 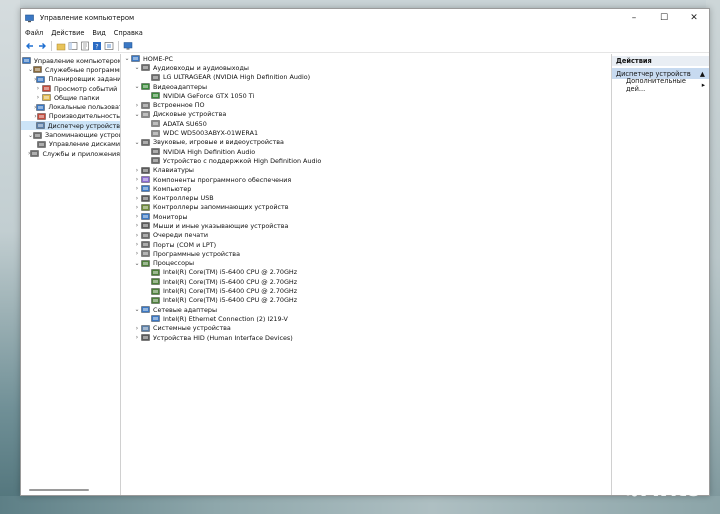 I want to click on device-tree-item-row: ⌄ Звуковые, игровые и видеоустройства, so click(x=366, y=142).